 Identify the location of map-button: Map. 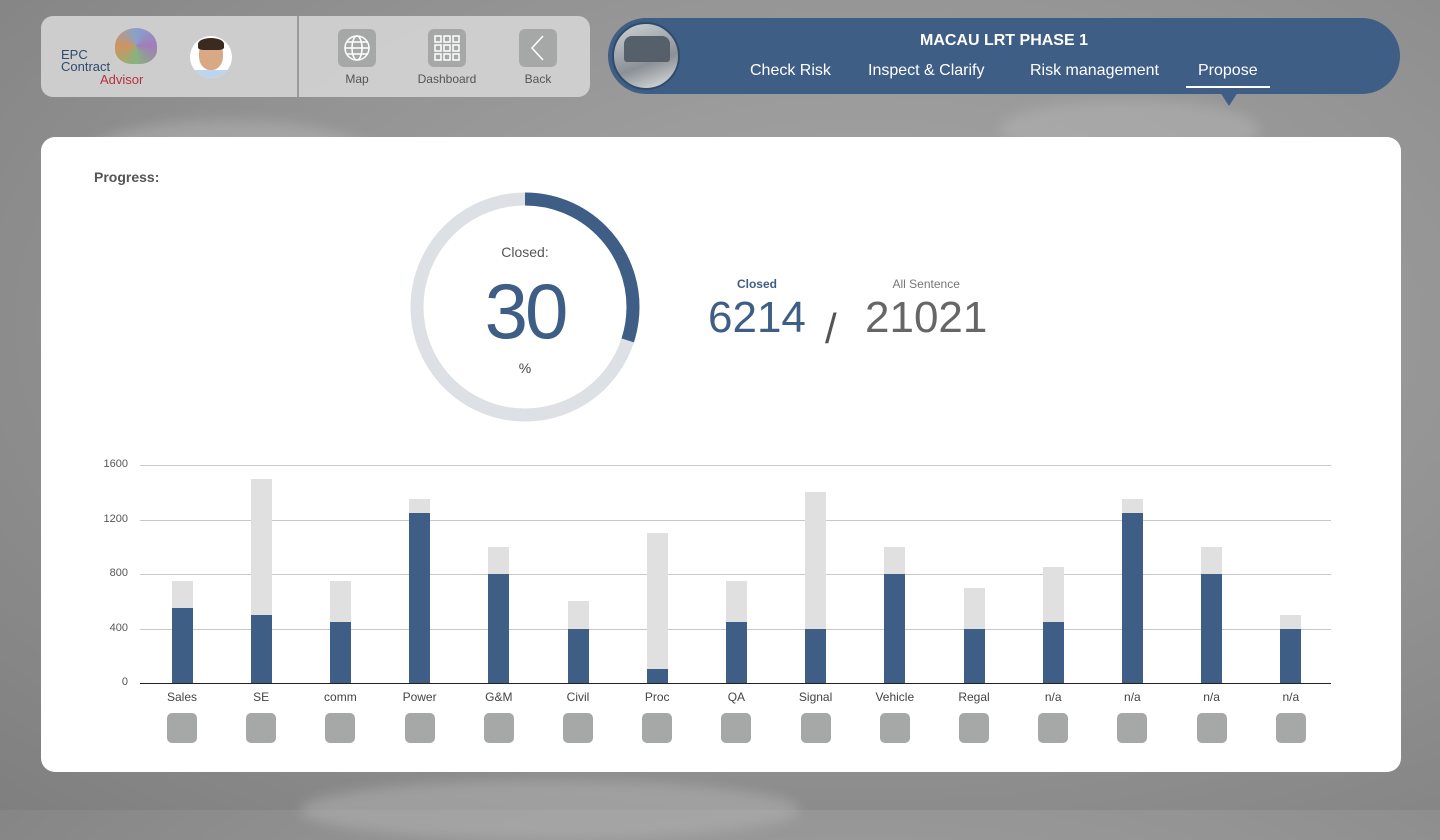
(357, 57).